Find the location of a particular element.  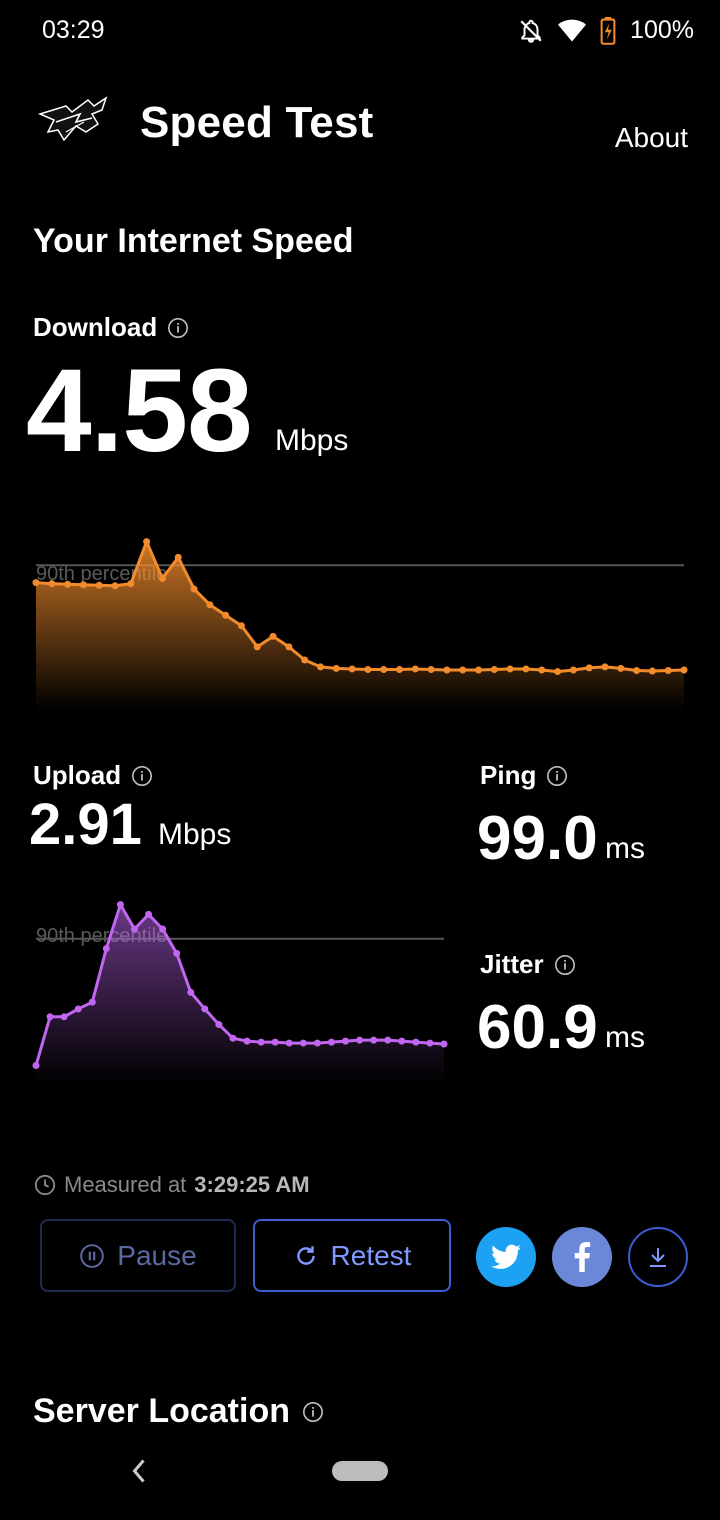

clock-icon is located at coordinates (45, 1185).